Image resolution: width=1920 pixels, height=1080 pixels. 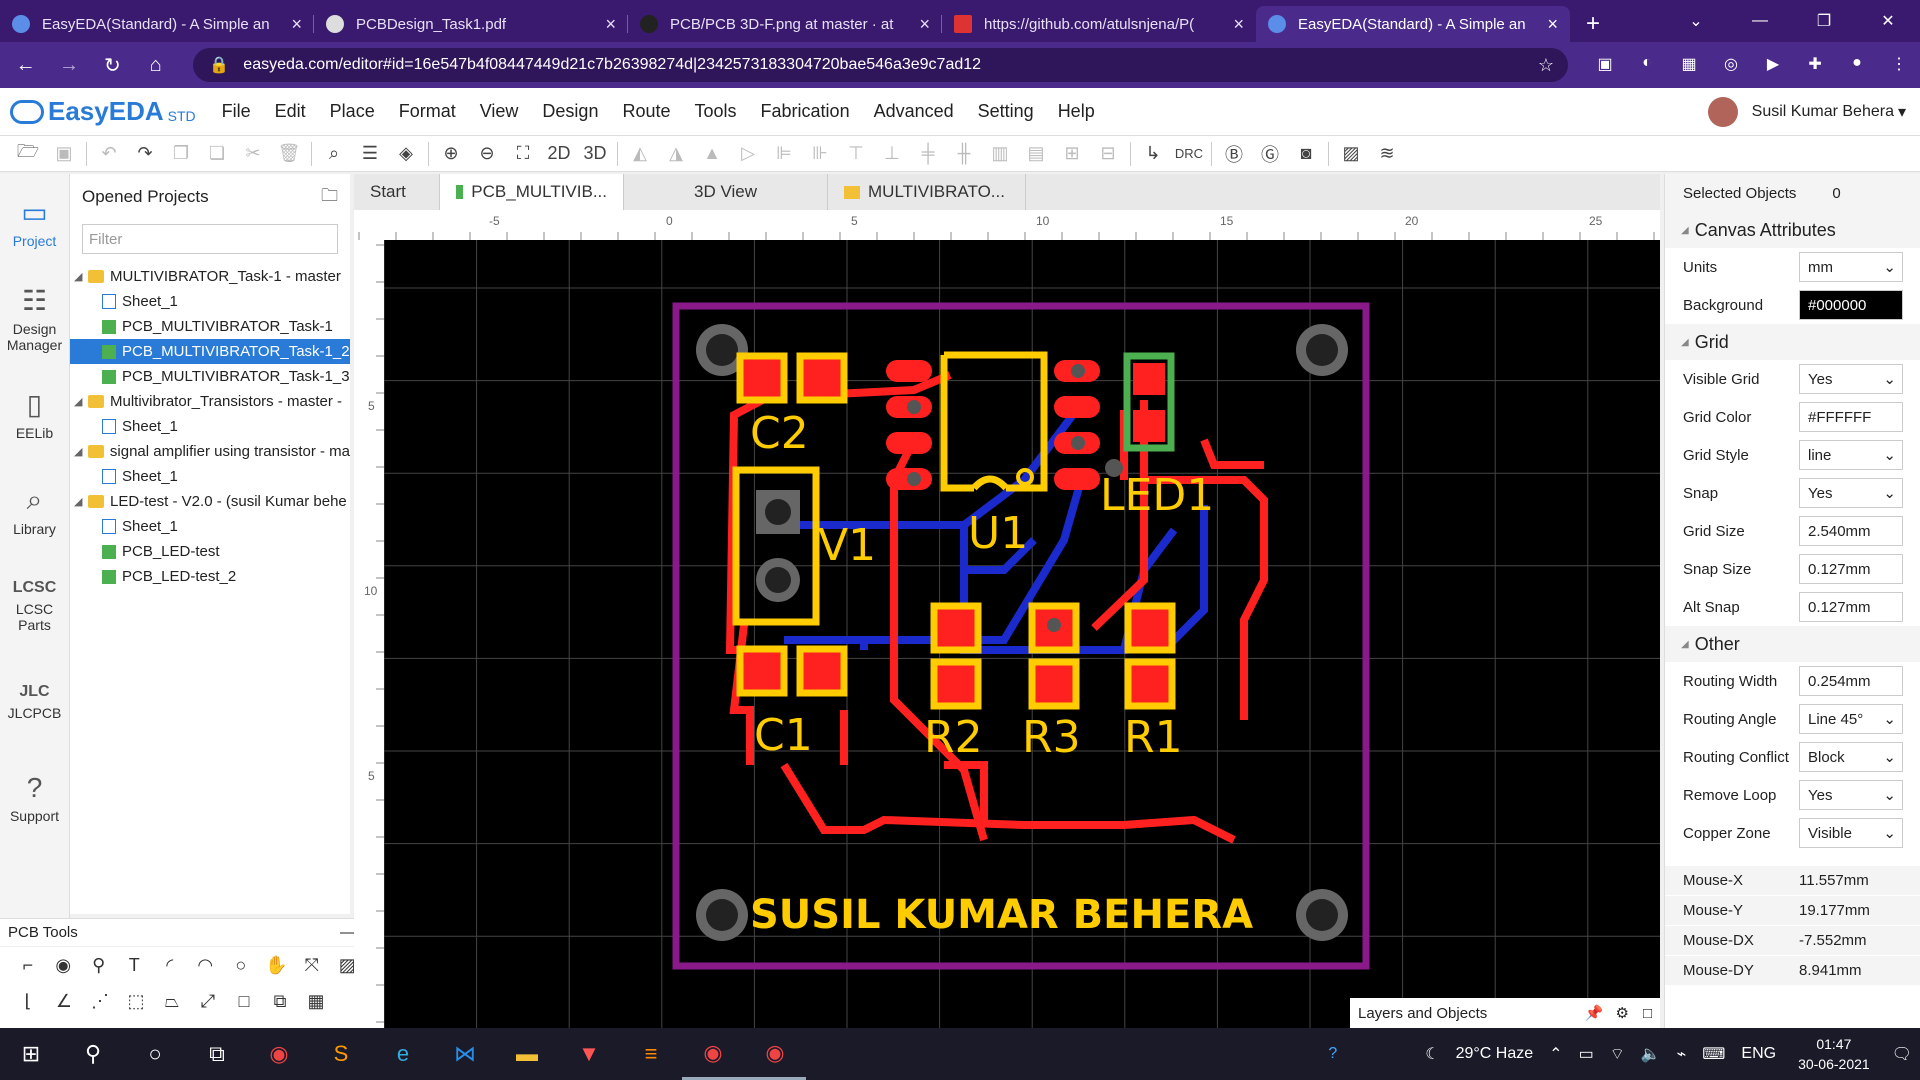 What do you see at coordinates (523, 154) in the screenshot?
I see `fit-view-icon: ⛶` at bounding box center [523, 154].